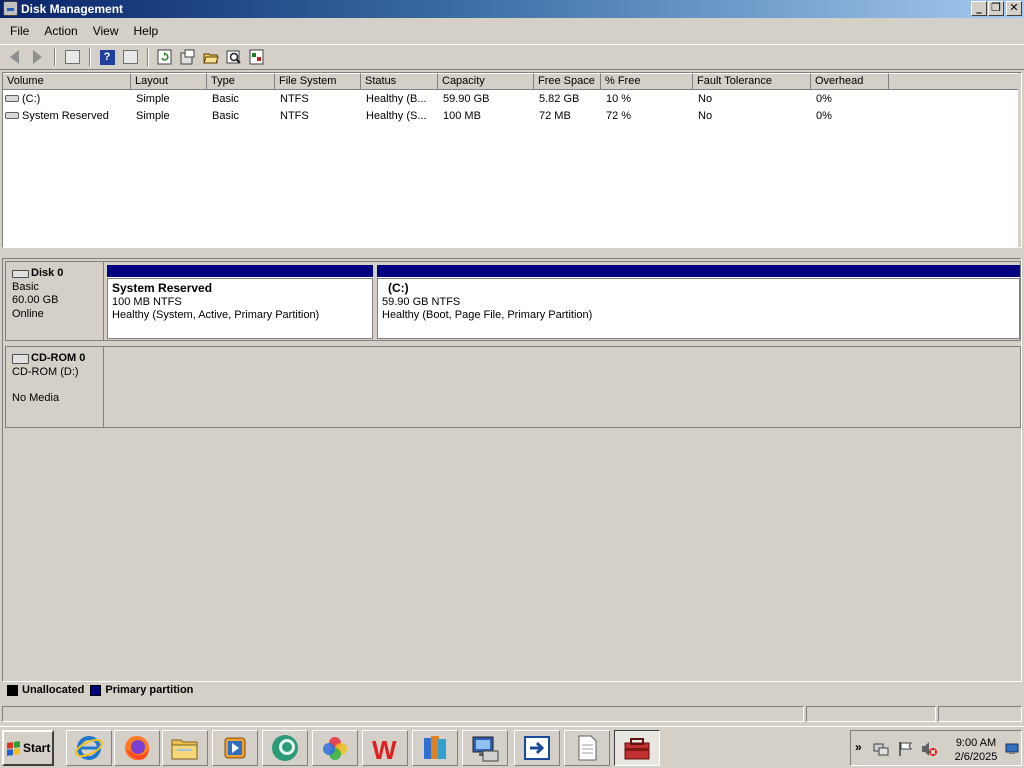 The width and height of the screenshot is (1024, 768). I want to click on pane-splitter, so click(512, 253).